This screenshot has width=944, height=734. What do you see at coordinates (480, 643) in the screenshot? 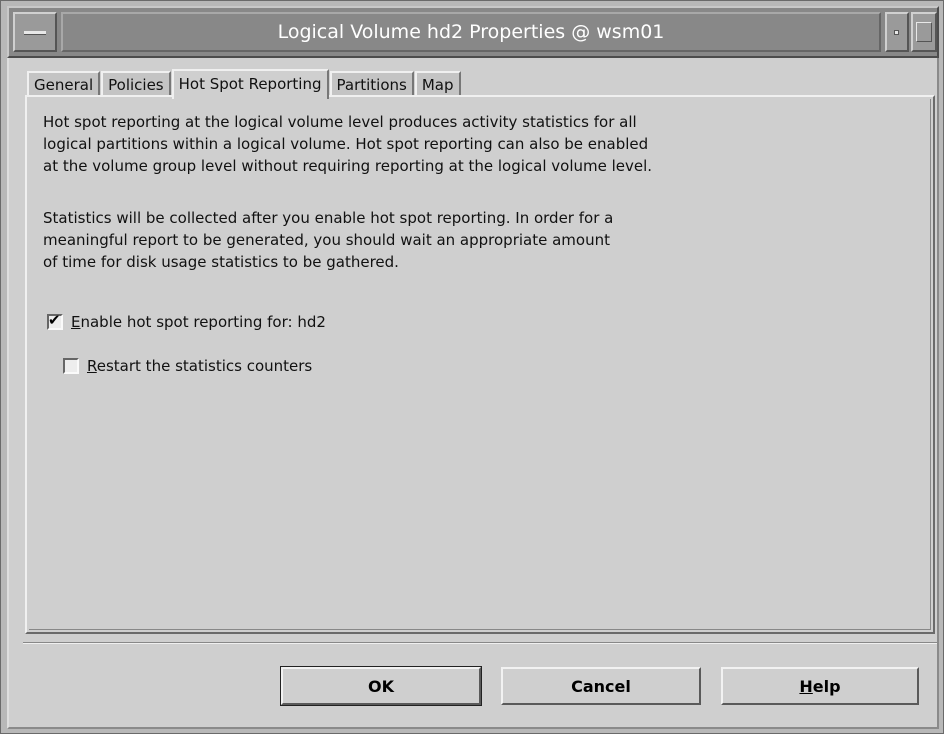
I see `footer-separator` at bounding box center [480, 643].